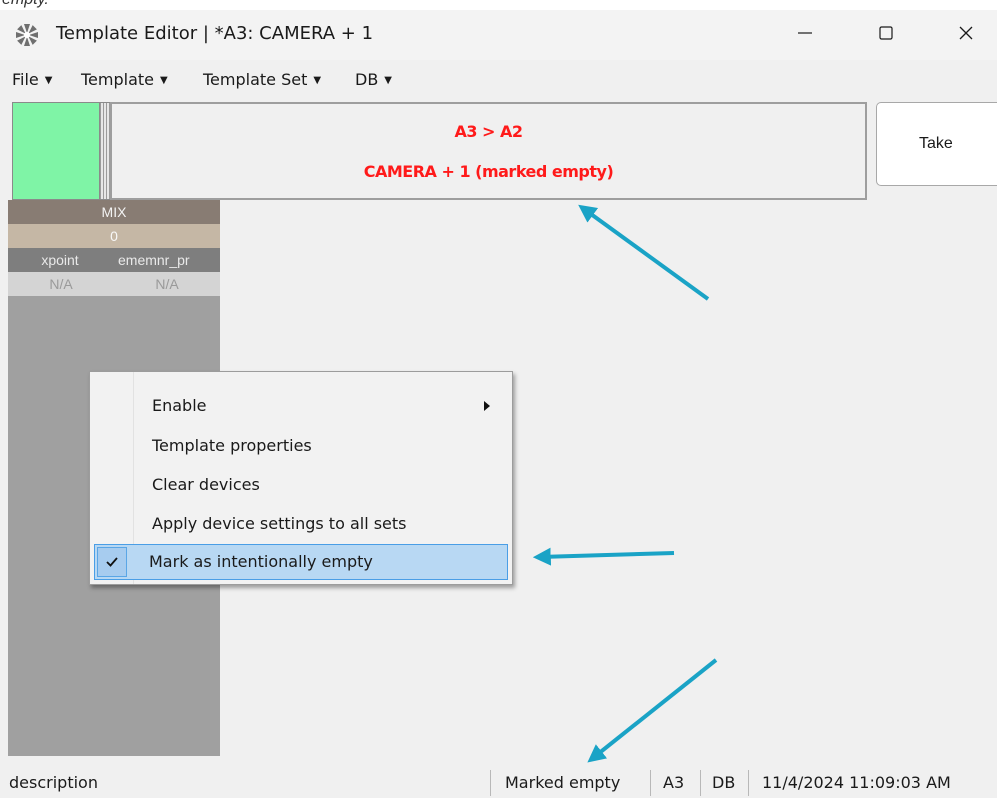  What do you see at coordinates (724, 782) in the screenshot?
I see `status-db: DB` at bounding box center [724, 782].